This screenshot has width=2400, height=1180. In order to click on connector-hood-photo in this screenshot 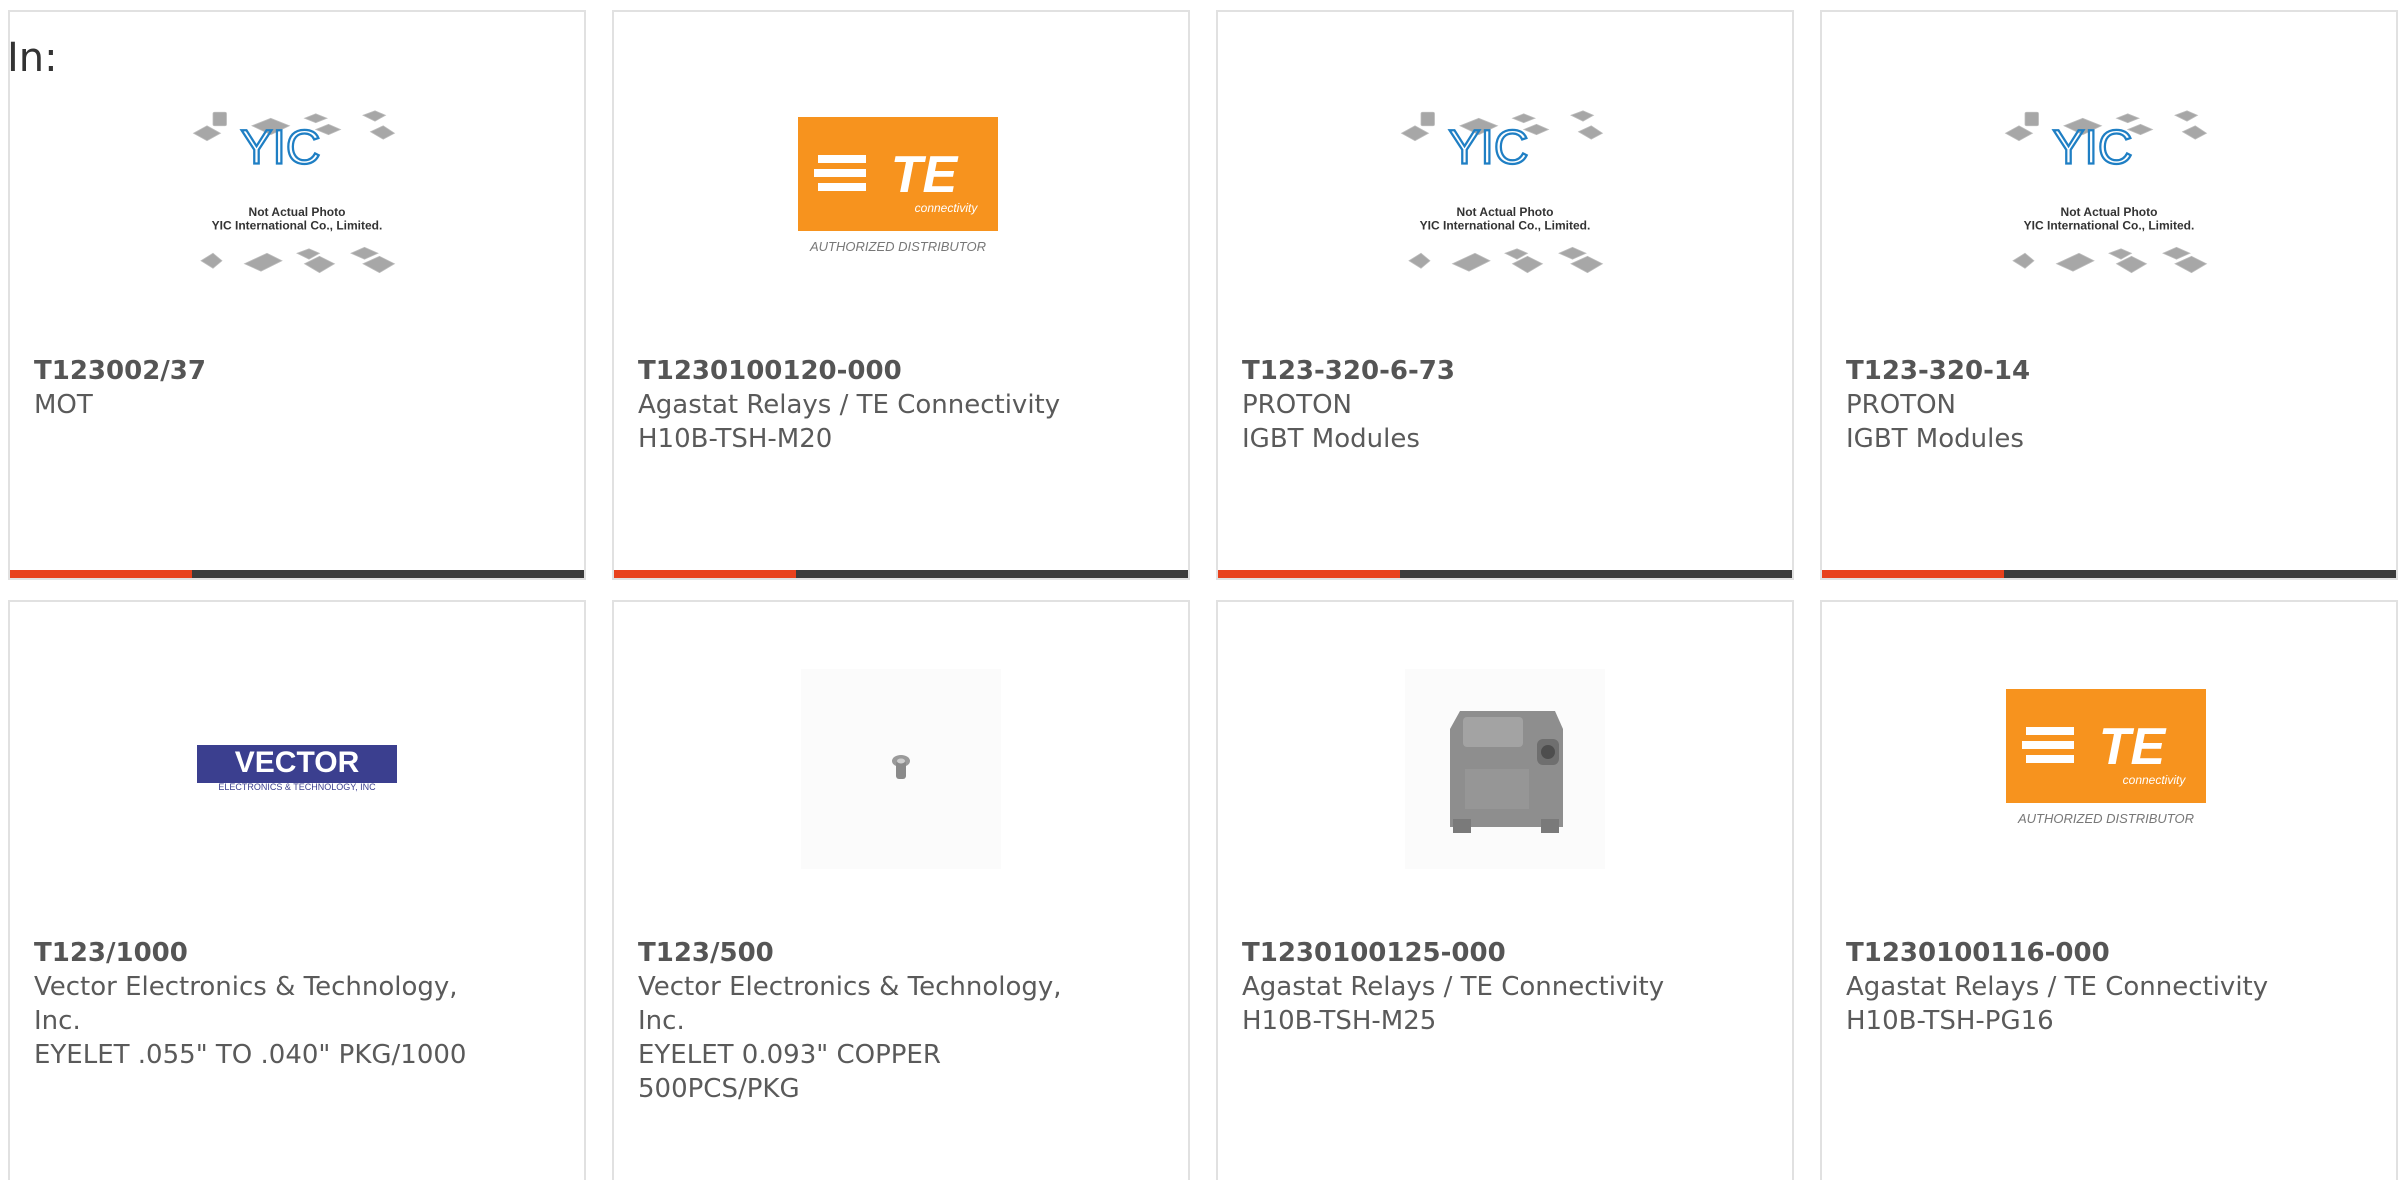, I will do `click(1505, 769)`.